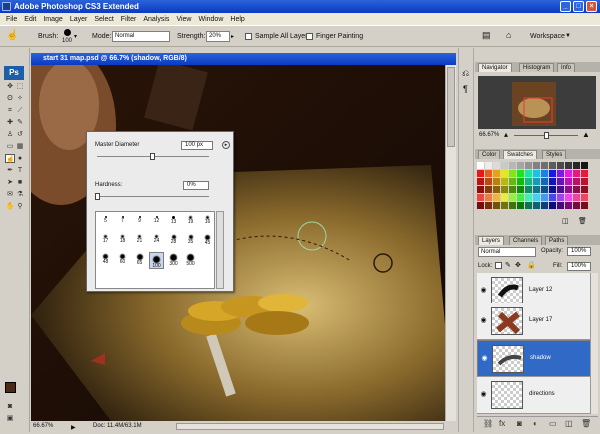  I want to click on menu-image: Image, so click(52, 19).